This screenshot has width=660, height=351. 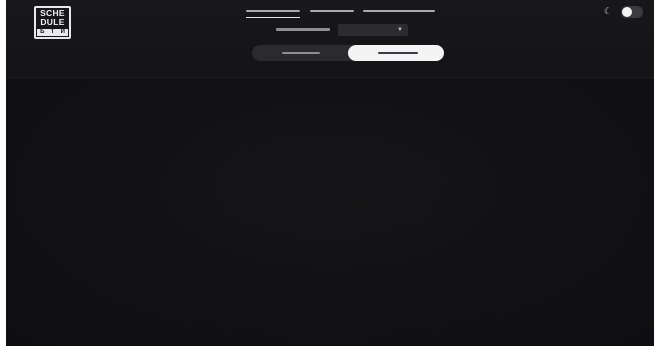 What do you see at coordinates (400, 30) in the screenshot?
I see `chevron-down-icon: ▼` at bounding box center [400, 30].